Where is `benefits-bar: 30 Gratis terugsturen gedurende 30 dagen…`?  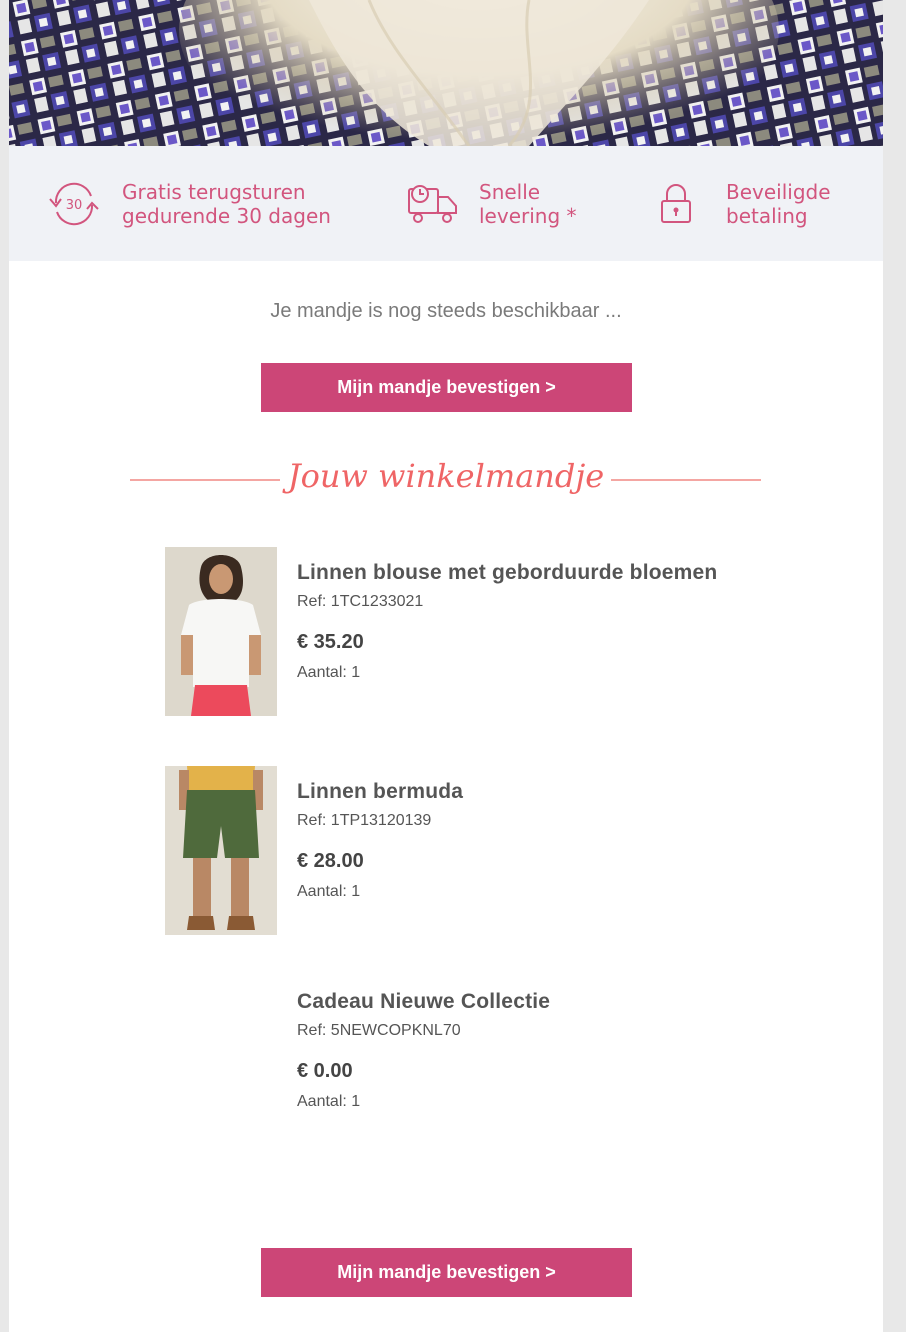
benefits-bar: 30 Gratis terugsturen gedurende 30 dagen… is located at coordinates (446, 203).